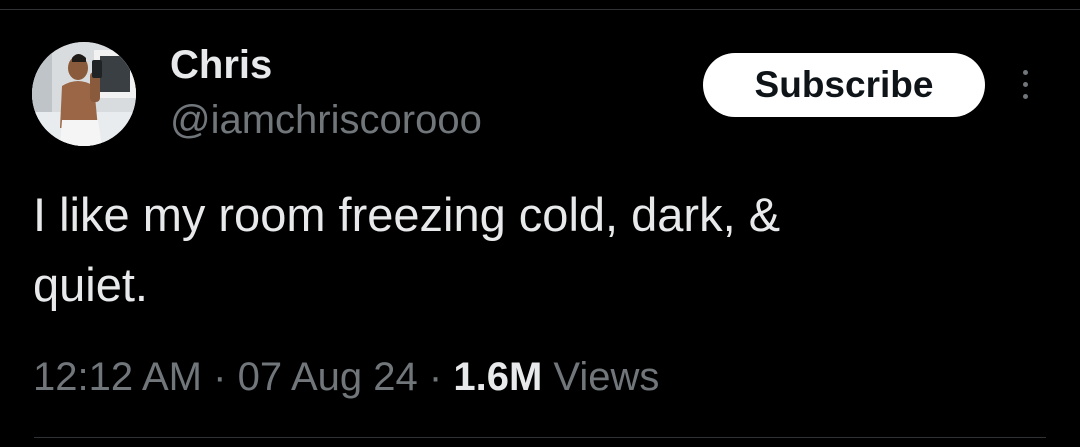  What do you see at coordinates (844, 85) in the screenshot?
I see `subscribe-button: Subscribe` at bounding box center [844, 85].